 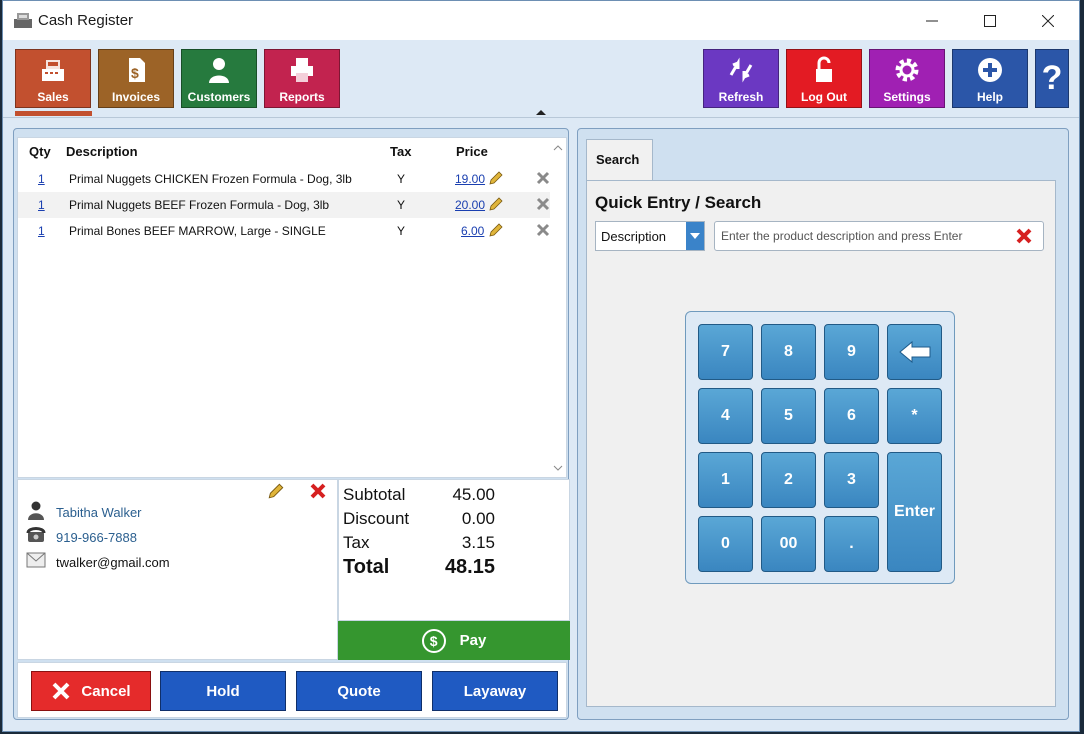 I want to click on tax-header: Tax, so click(x=401, y=151).